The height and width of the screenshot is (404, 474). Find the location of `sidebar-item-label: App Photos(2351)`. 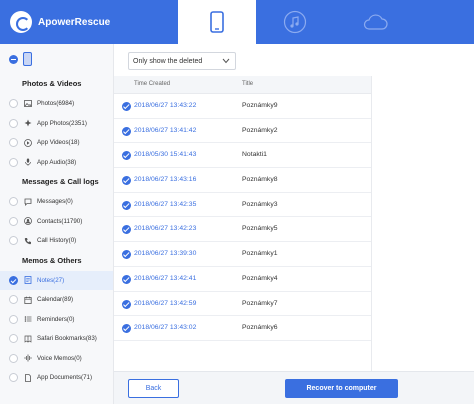

sidebar-item-label: App Photos(2351) is located at coordinates (62, 123).